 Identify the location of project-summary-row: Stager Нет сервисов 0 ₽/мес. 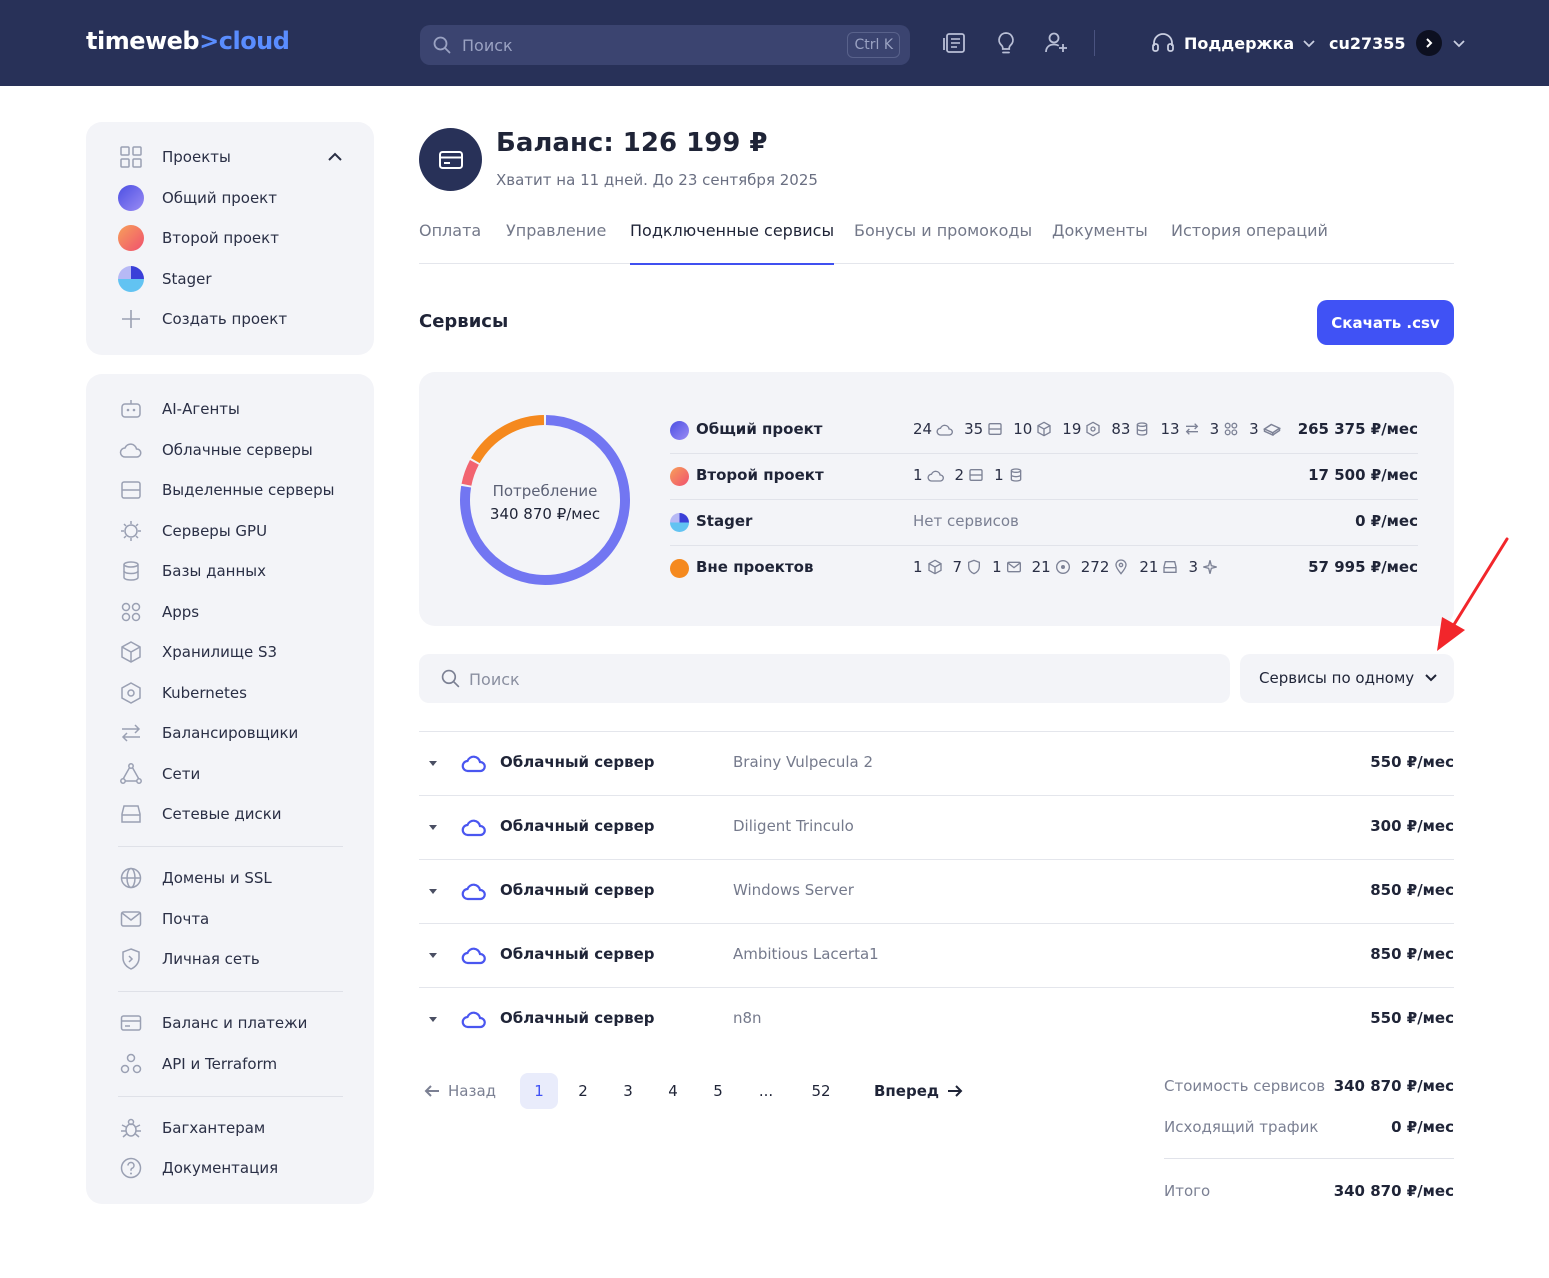
(1044, 523).